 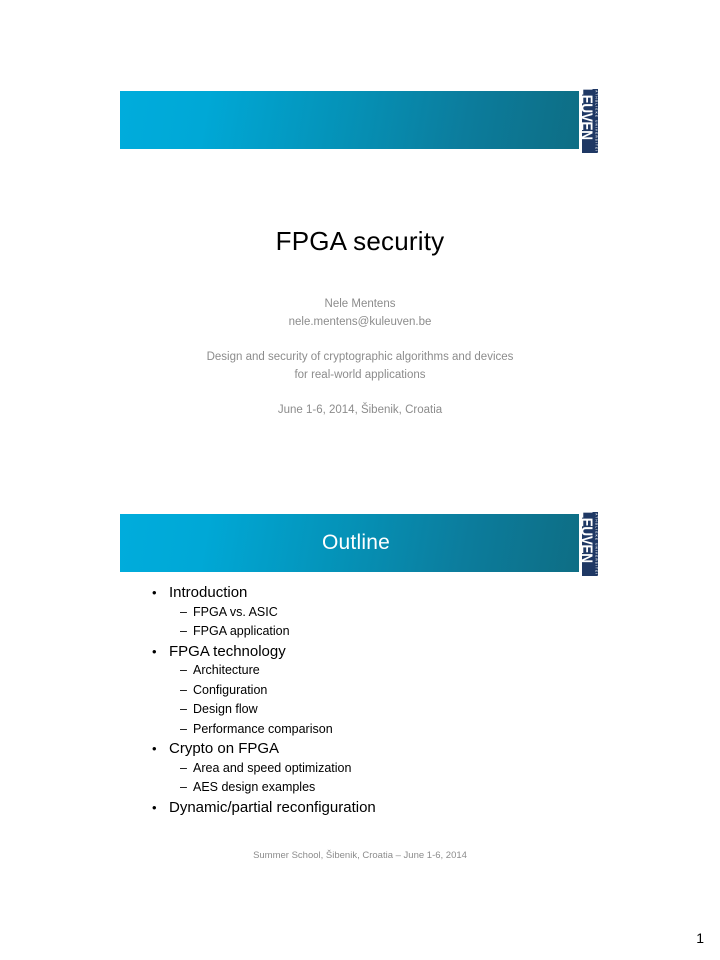 What do you see at coordinates (360, 241) in the screenshot?
I see `page-title: FPGA security` at bounding box center [360, 241].